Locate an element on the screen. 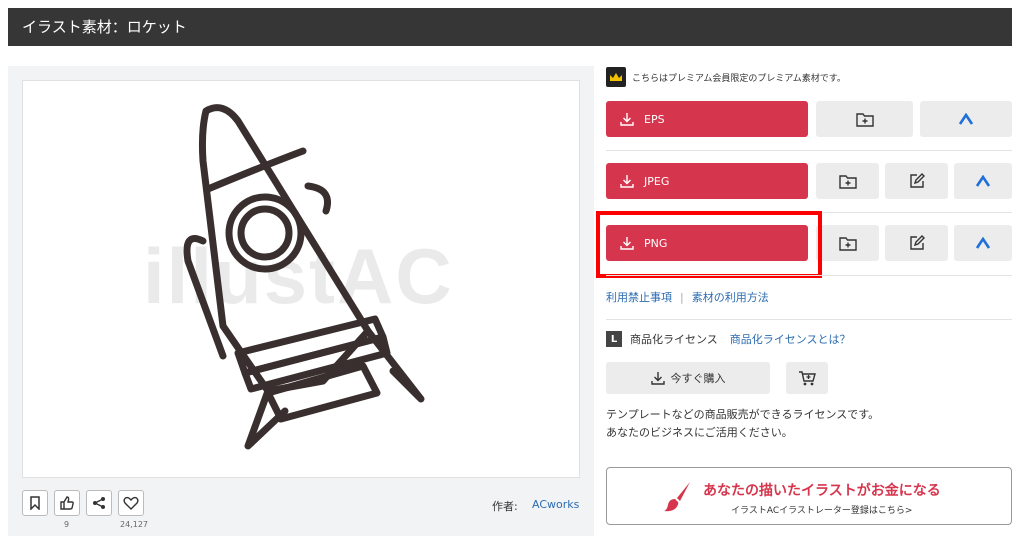 This screenshot has width=1024, height=536. favorite-button is located at coordinates (131, 503).